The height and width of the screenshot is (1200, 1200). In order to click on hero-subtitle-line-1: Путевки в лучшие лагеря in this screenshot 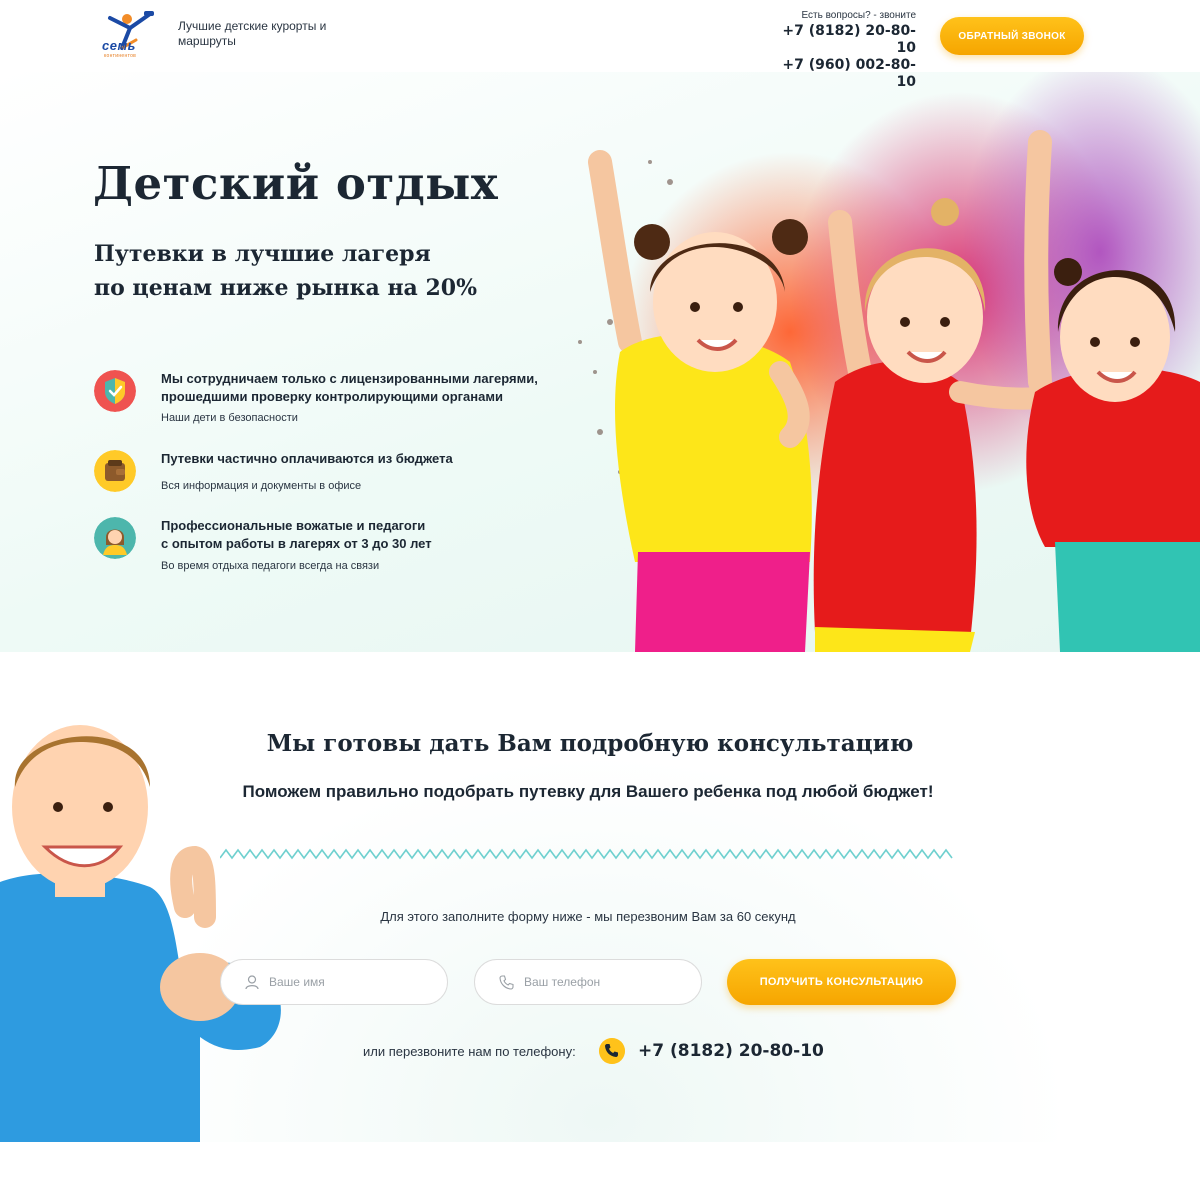, I will do `click(262, 254)`.